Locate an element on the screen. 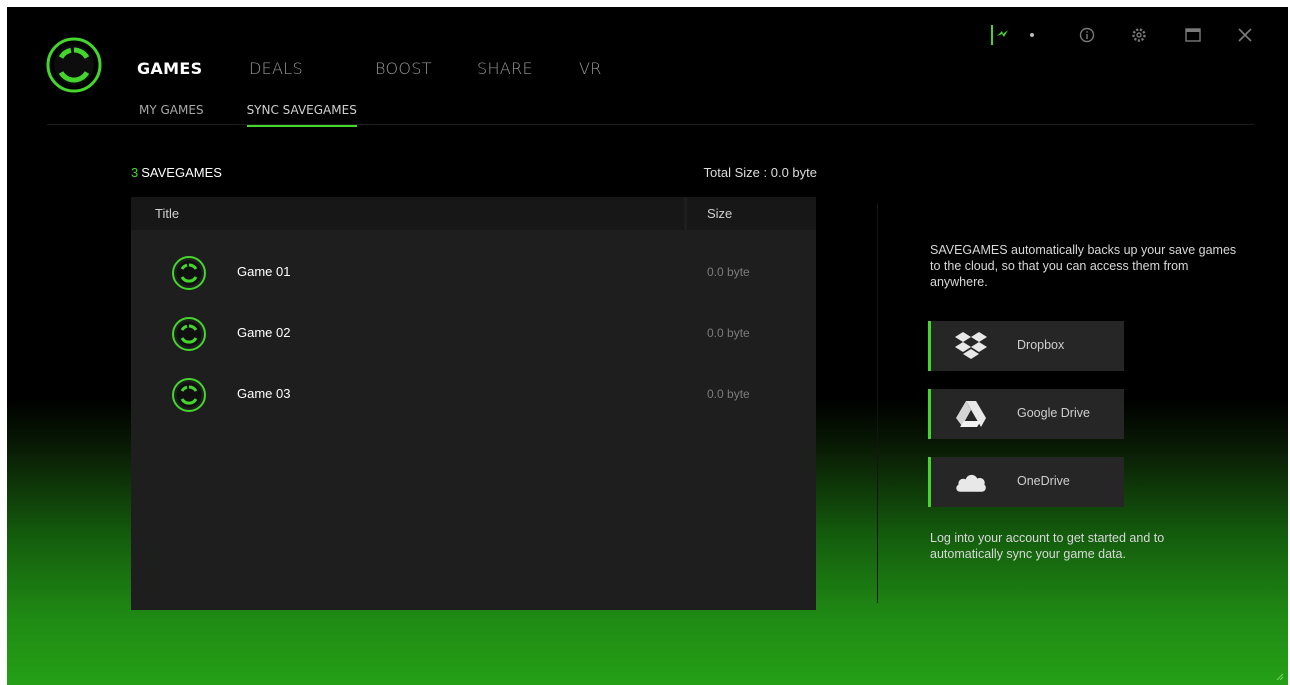 The width and height of the screenshot is (1290, 685). game-name: Game 03 is located at coordinates (264, 393).